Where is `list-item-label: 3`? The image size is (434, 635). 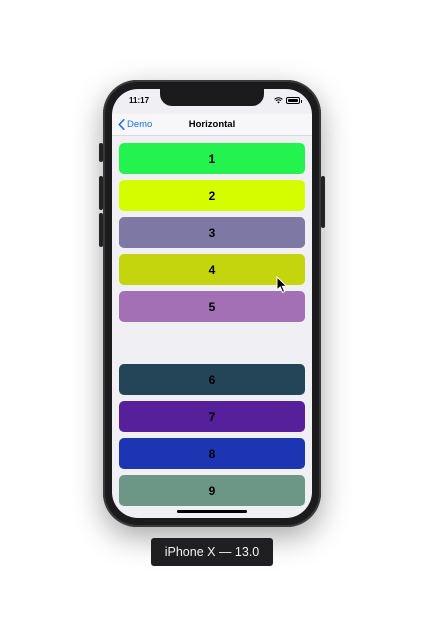 list-item-label: 3 is located at coordinates (212, 232).